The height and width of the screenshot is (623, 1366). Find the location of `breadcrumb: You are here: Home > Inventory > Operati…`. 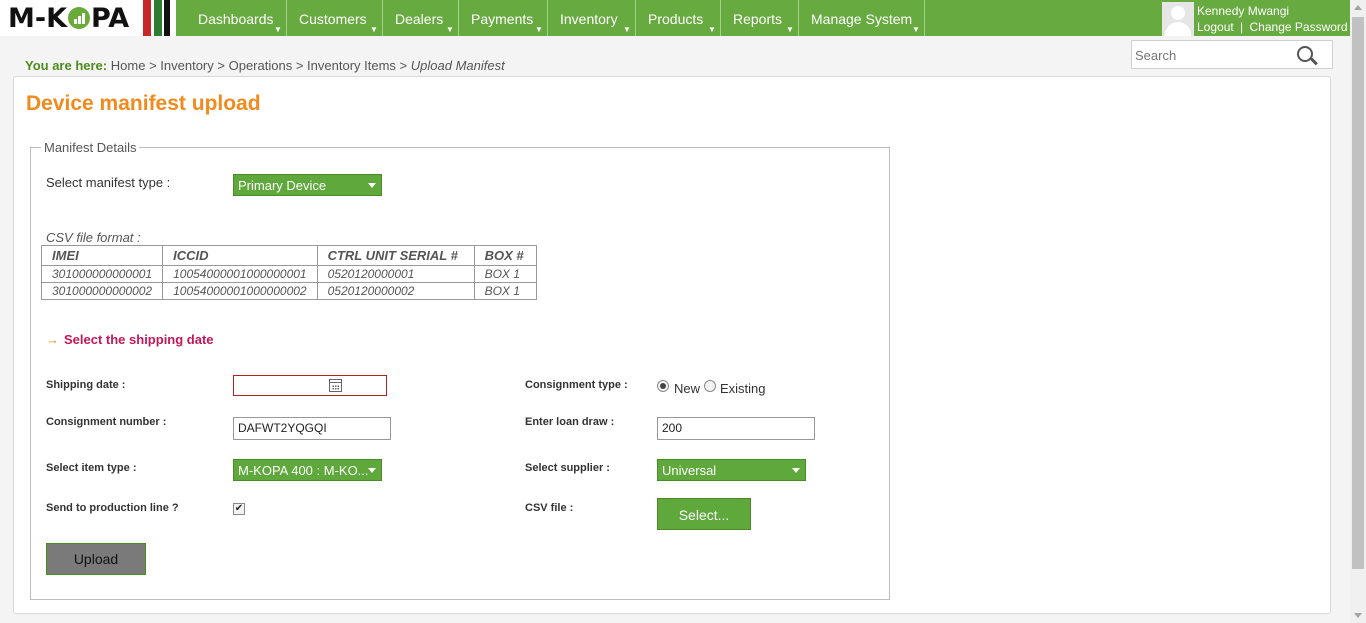

breadcrumb: You are here: Home > Inventory > Operati… is located at coordinates (265, 65).